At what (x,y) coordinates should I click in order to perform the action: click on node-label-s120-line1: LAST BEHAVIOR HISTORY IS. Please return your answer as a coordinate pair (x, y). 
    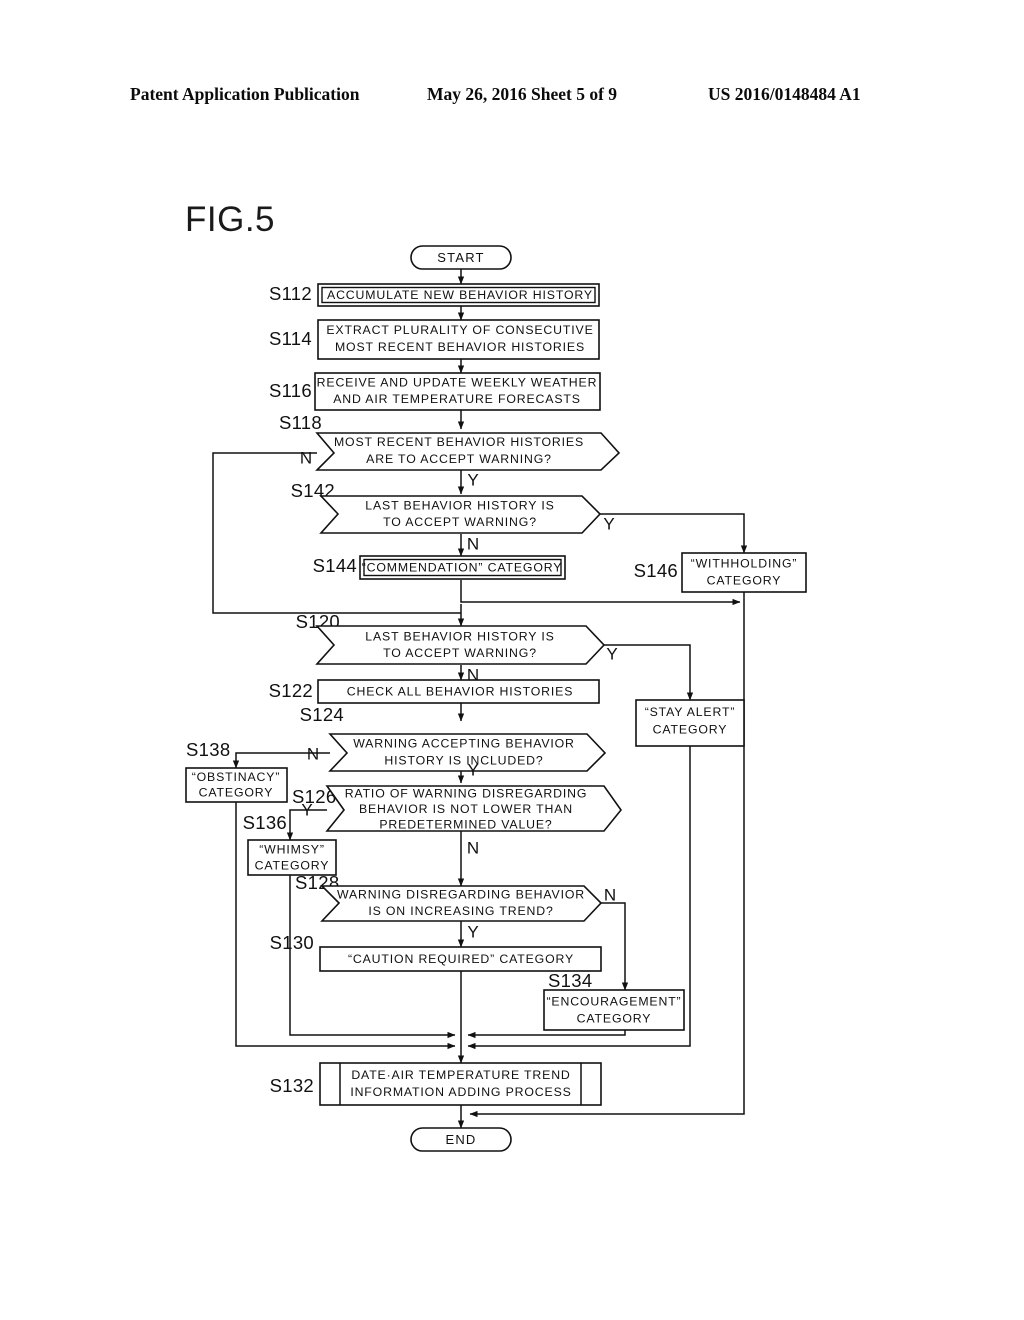
    Looking at the image, I should click on (459, 636).